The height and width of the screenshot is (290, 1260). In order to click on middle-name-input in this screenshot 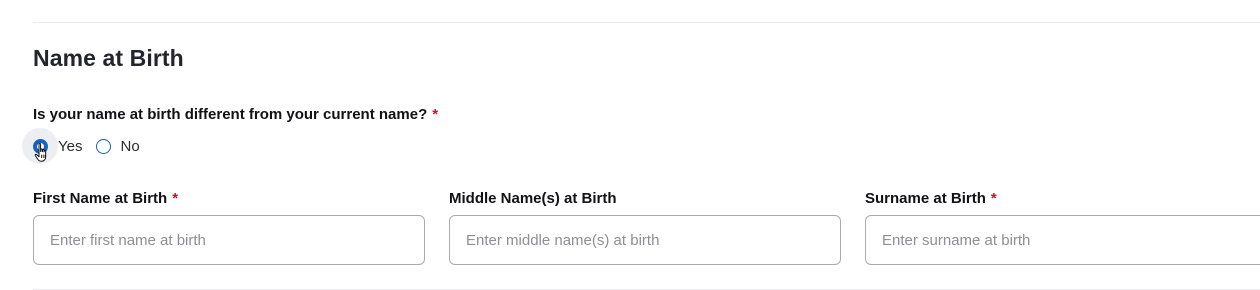, I will do `click(645, 240)`.